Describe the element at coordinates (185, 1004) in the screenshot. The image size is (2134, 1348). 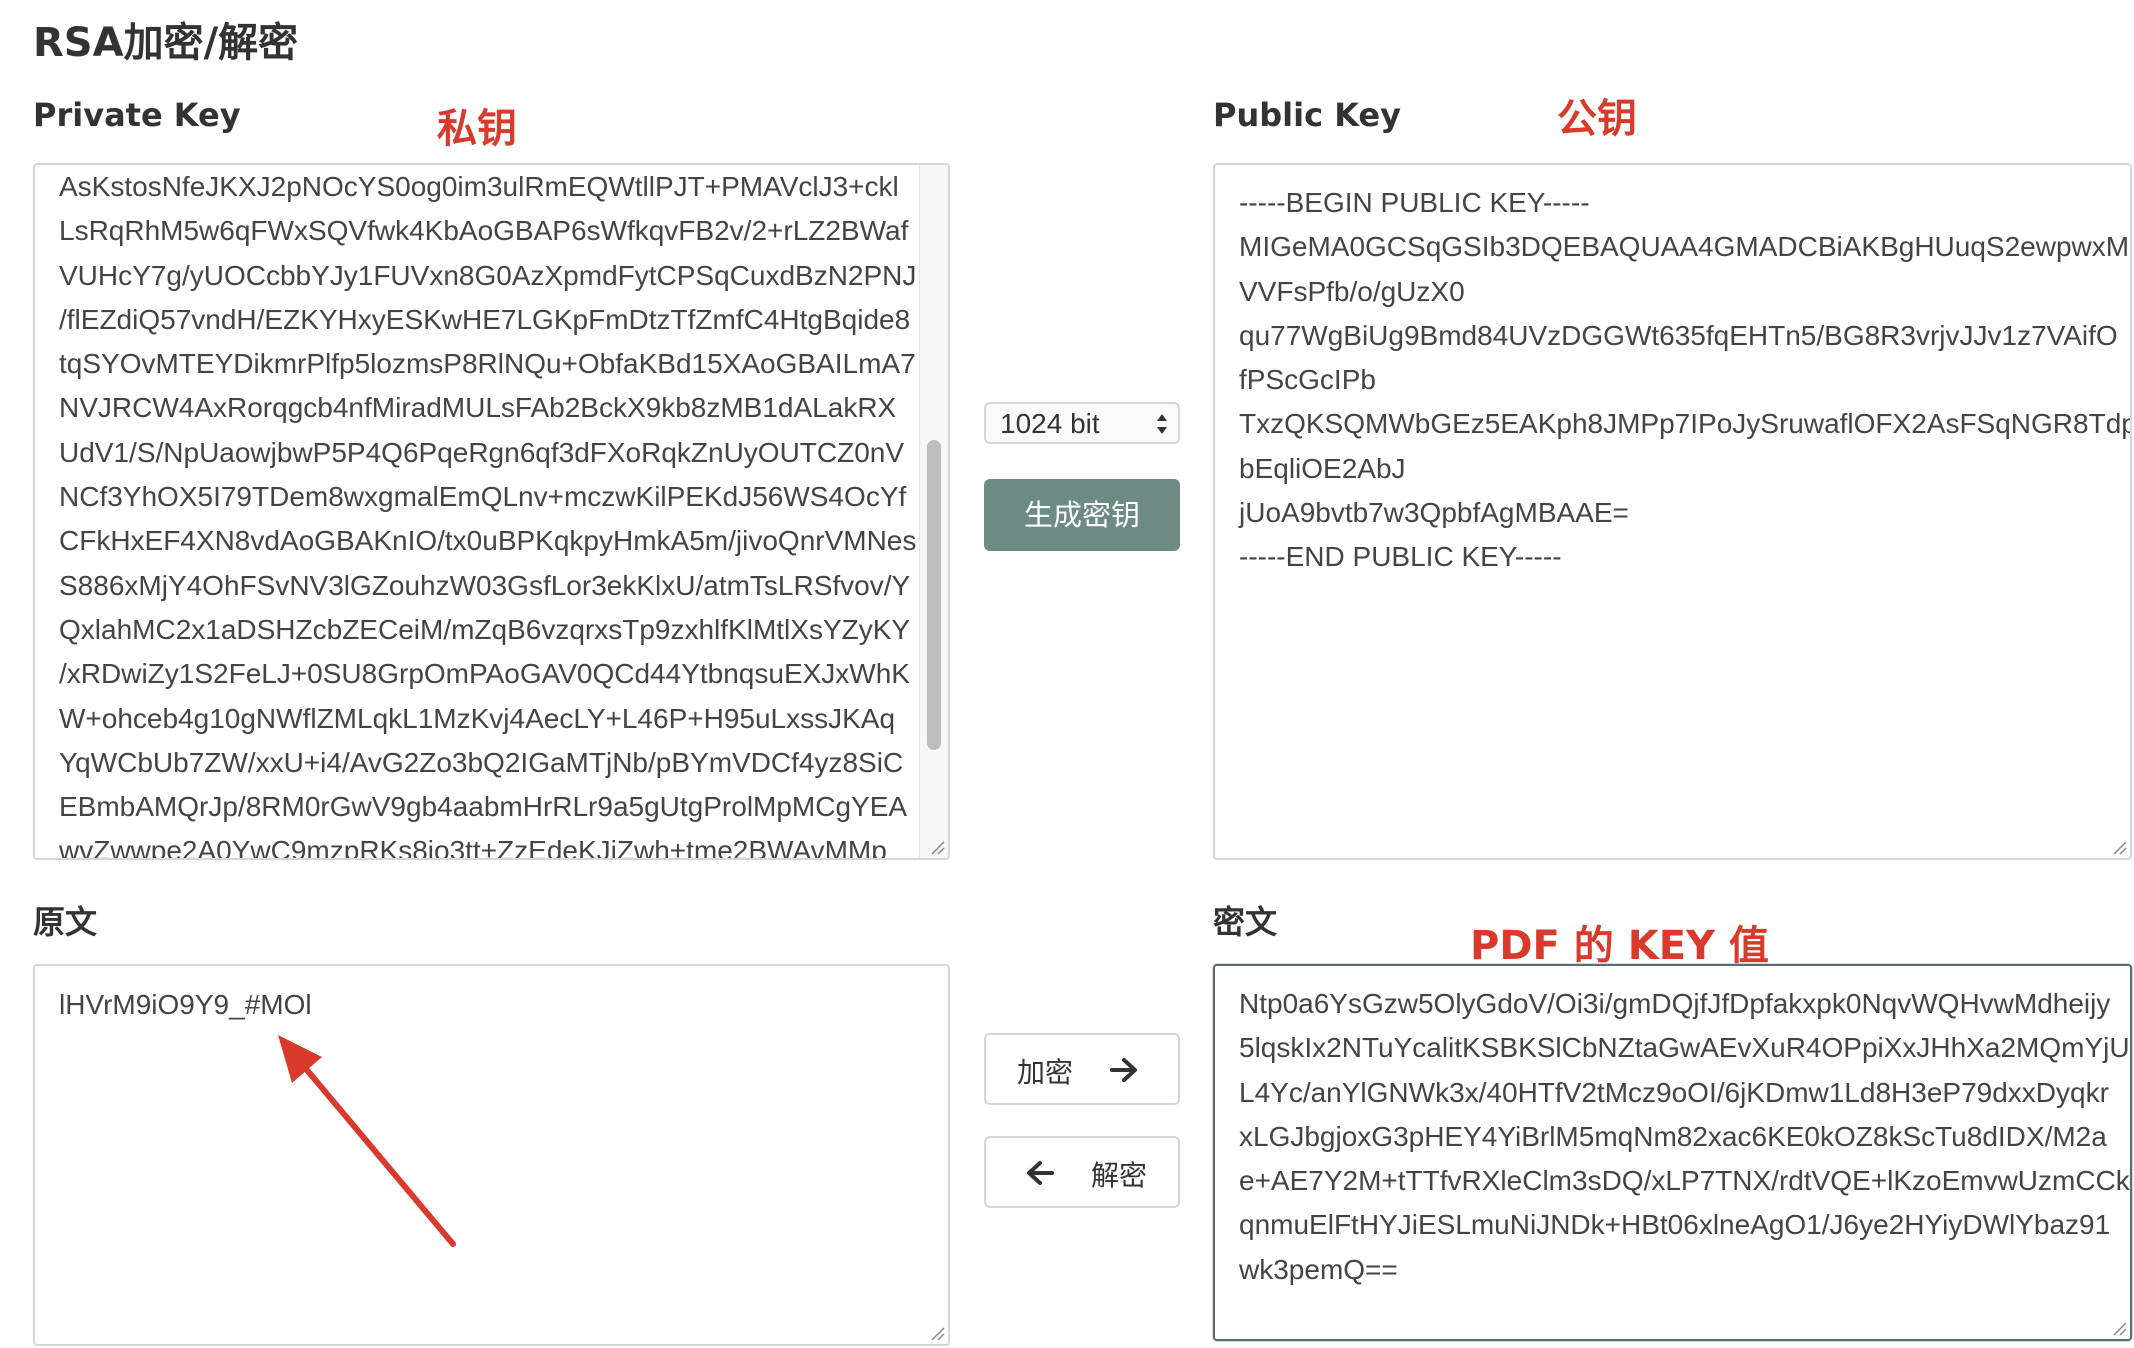
I see `plaintext-value: lHVrM9iO9Y9_#MOl` at that location.